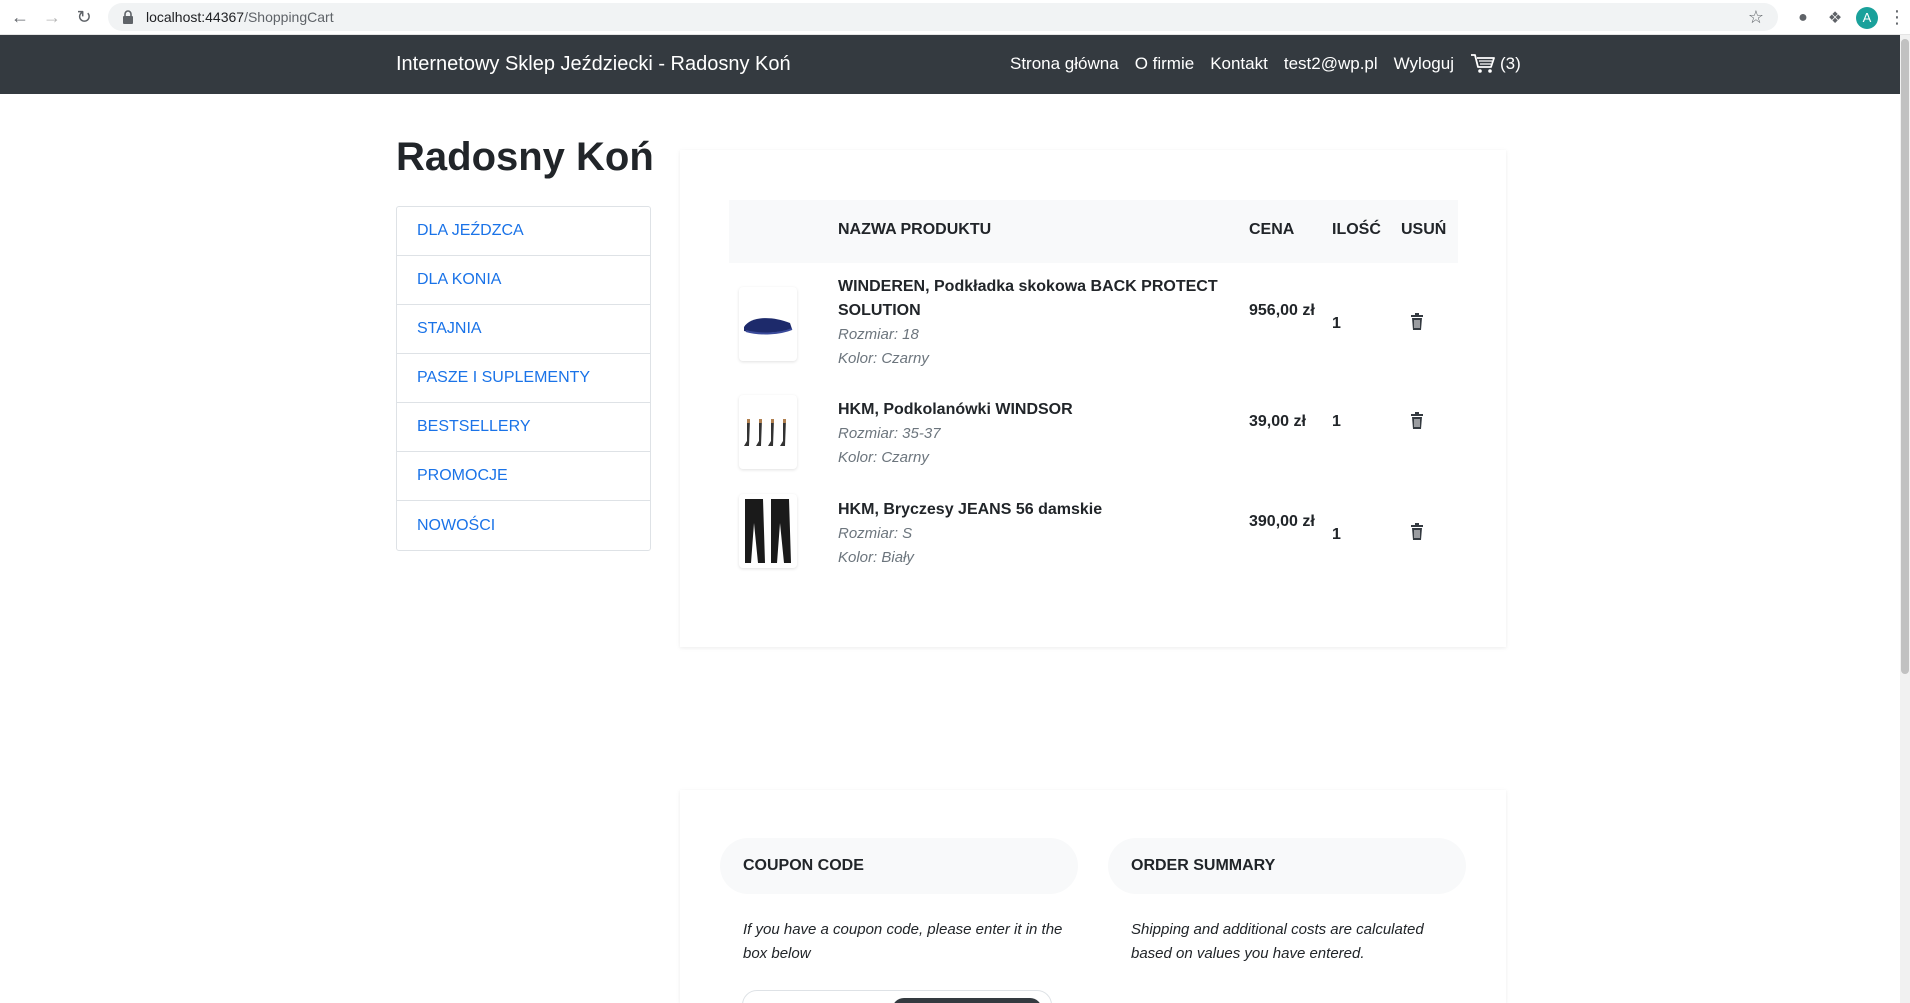 This screenshot has height=1003, width=1910. Describe the element at coordinates (523, 525) in the screenshot. I see `category-item: NOWOŚCI` at that location.